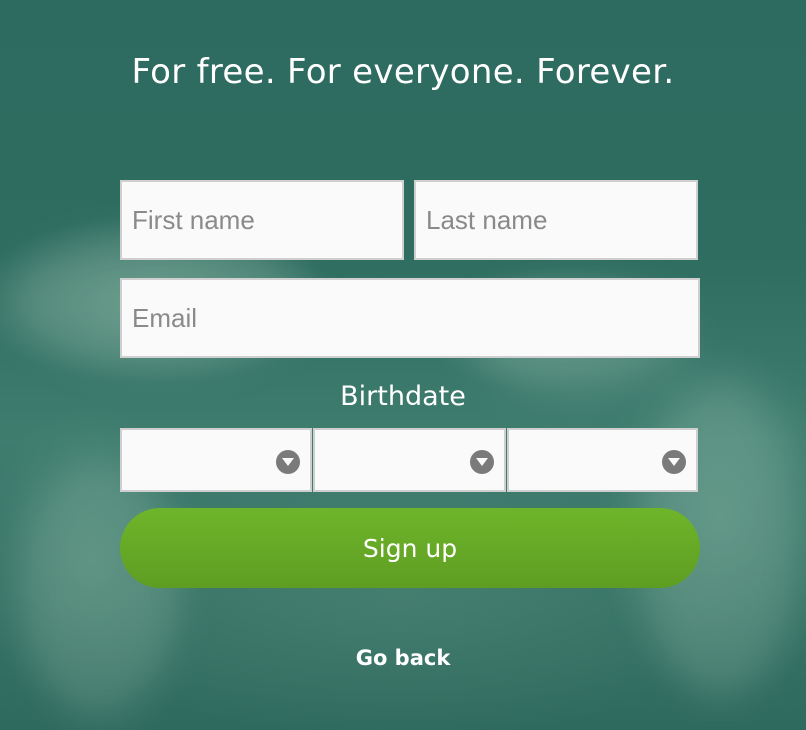 Image resolution: width=806 pixels, height=730 pixels. What do you see at coordinates (409, 460) in the screenshot?
I see `birthdate-day-select` at bounding box center [409, 460].